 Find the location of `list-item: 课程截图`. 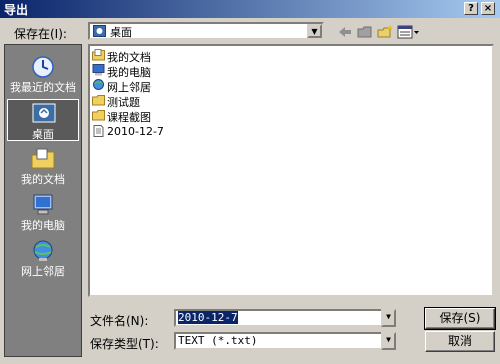

list-item: 课程截图 is located at coordinates (121, 116).